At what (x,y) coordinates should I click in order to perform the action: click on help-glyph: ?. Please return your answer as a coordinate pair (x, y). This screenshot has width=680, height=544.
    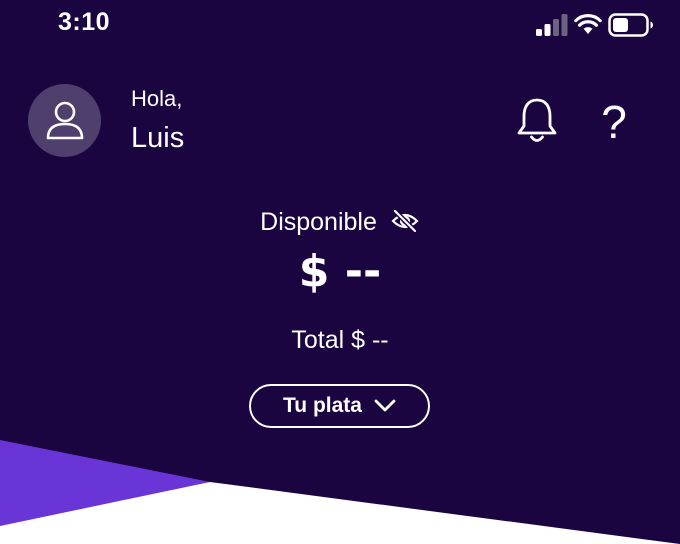
    Looking at the image, I should click on (614, 121).